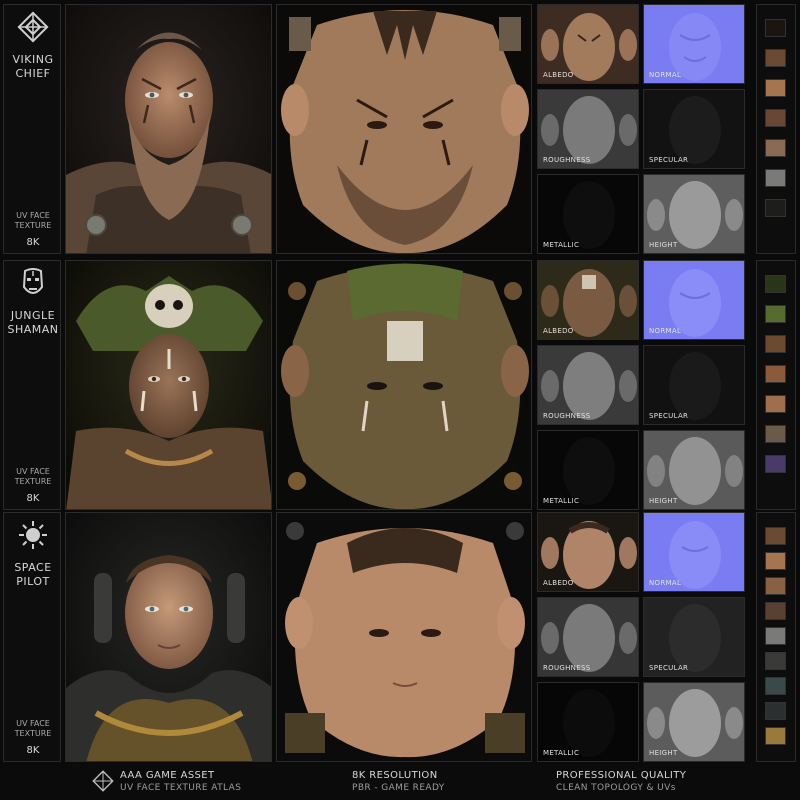 The height and width of the screenshot is (800, 800). What do you see at coordinates (33, 535) in the screenshot?
I see `sun-compass-icon` at bounding box center [33, 535].